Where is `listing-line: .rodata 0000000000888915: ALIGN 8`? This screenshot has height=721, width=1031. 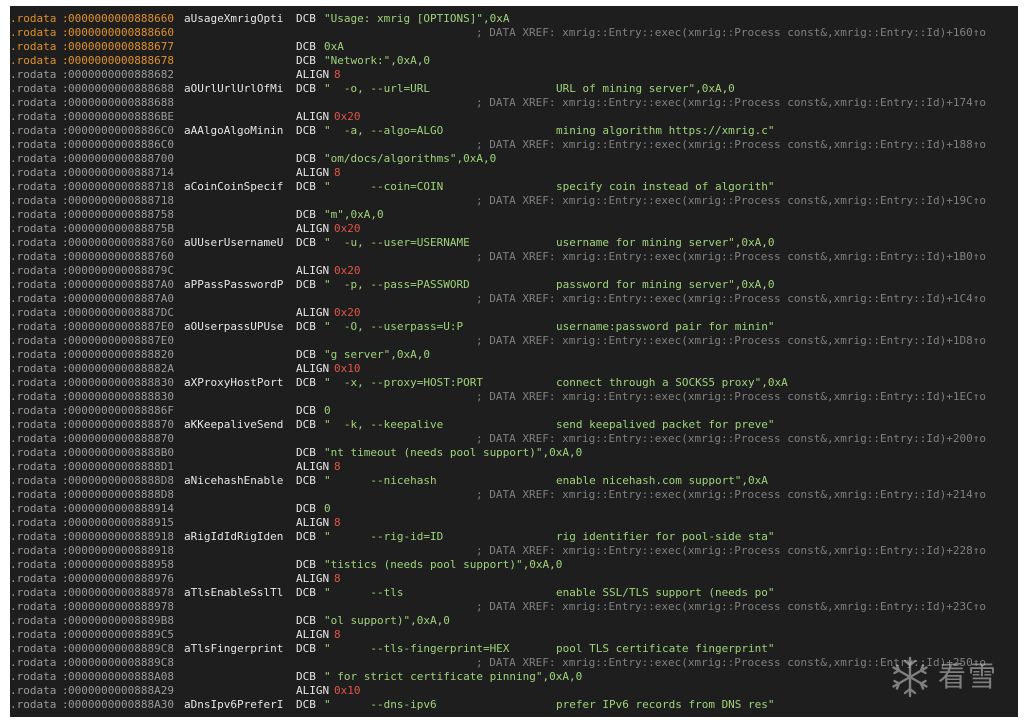 listing-line: .rodata 0000000000888915: ALIGN 8 is located at coordinates (514, 523).